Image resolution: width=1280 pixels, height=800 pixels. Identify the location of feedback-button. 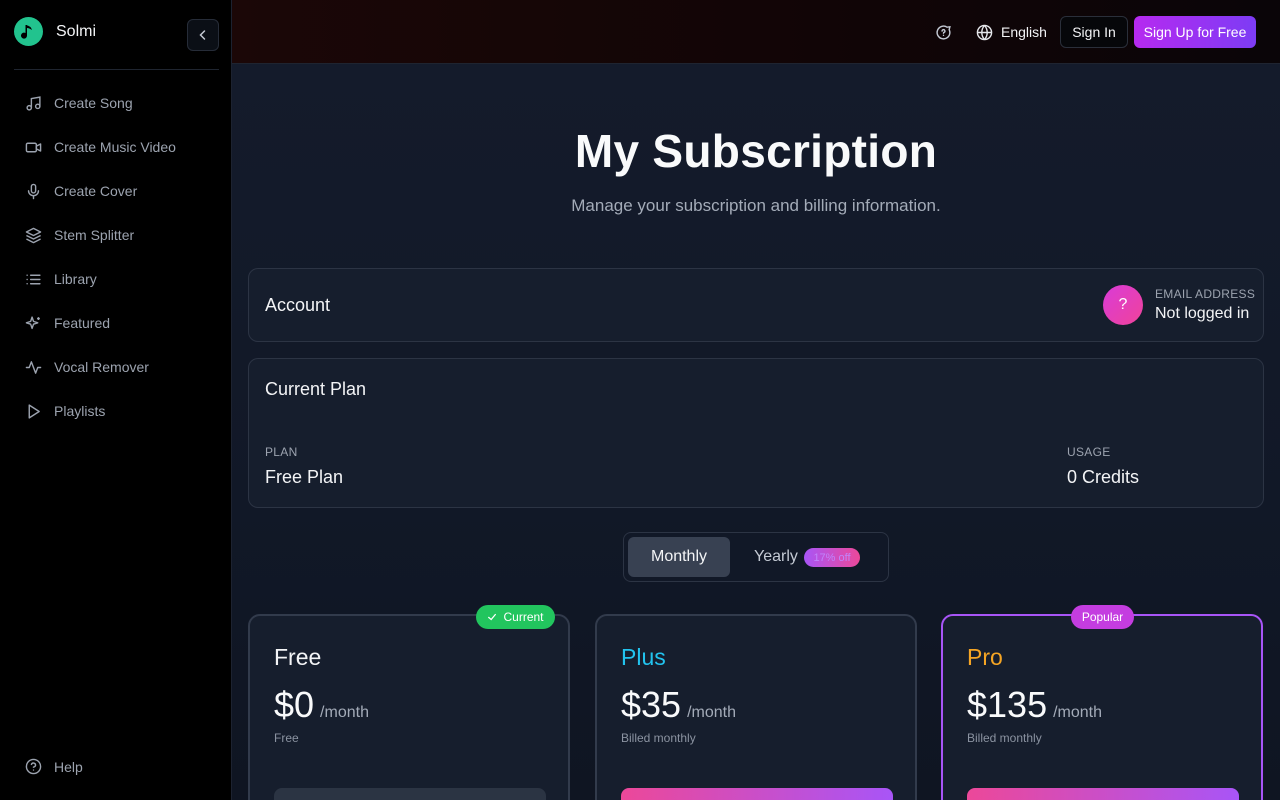
(943, 32).